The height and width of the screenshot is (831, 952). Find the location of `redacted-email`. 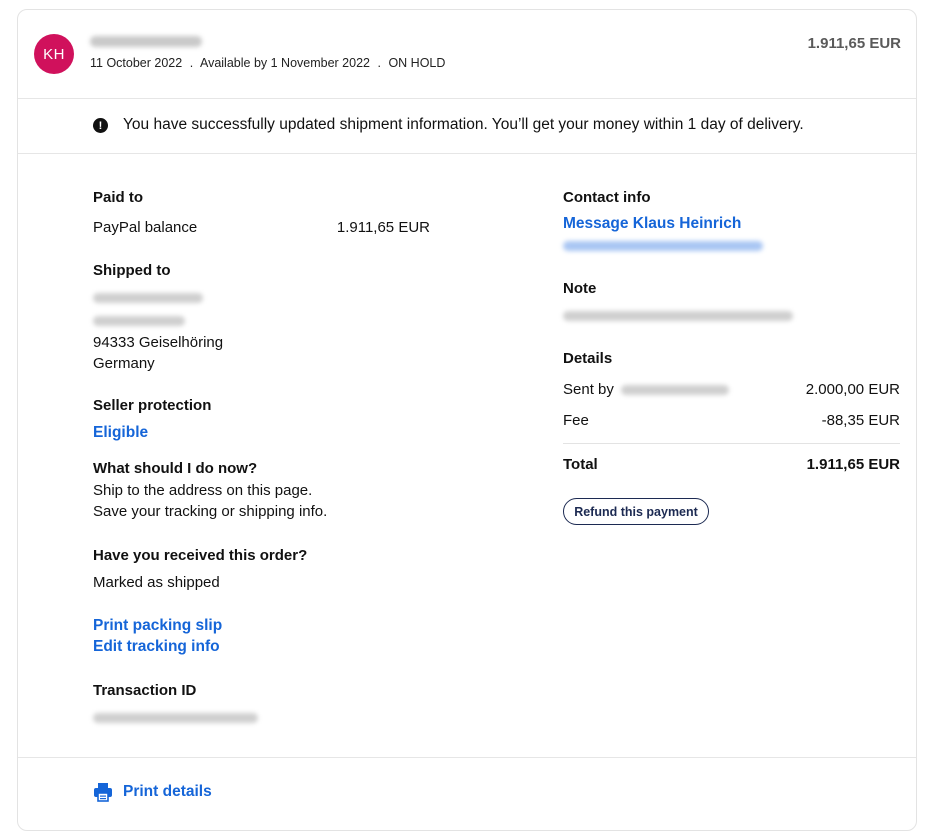

redacted-email is located at coordinates (663, 246).